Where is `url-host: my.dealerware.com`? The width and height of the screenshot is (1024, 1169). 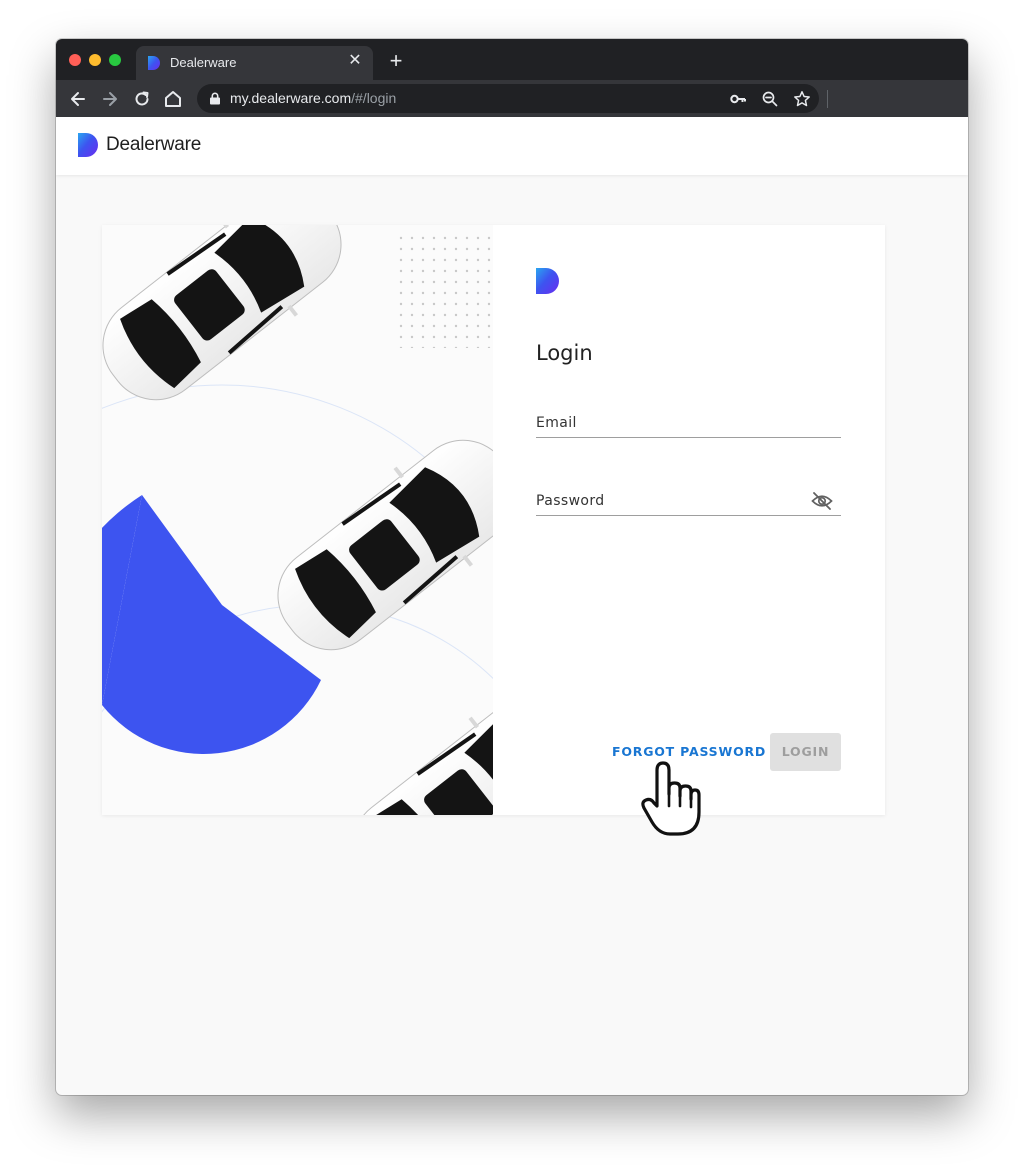 url-host: my.dealerware.com is located at coordinates (291, 98).